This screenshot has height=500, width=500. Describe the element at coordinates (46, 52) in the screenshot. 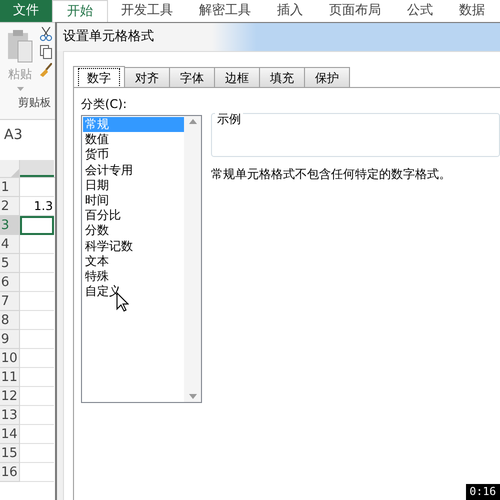

I see `copy-icon` at that location.